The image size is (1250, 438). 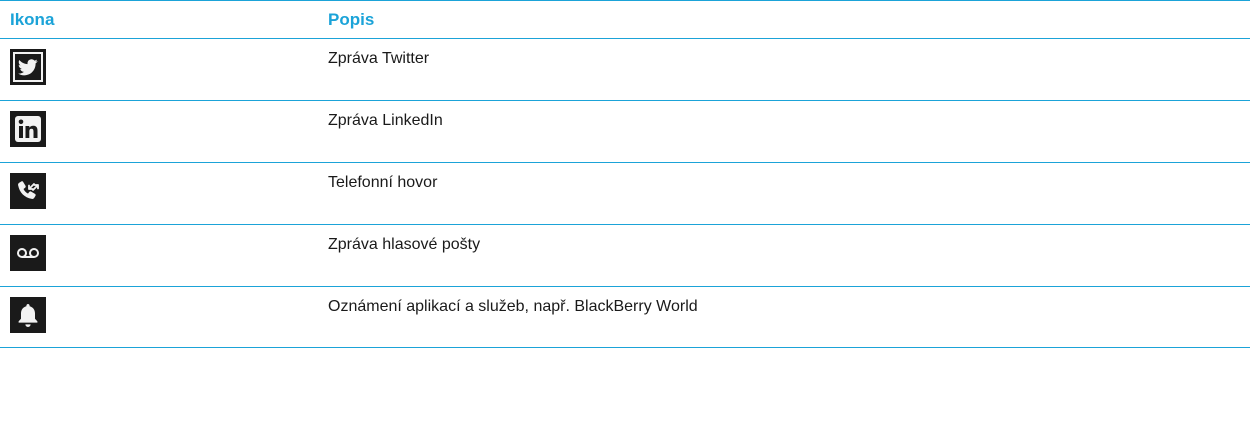 What do you see at coordinates (625, 69) in the screenshot?
I see `table-row: Zpráva Twitter` at bounding box center [625, 69].